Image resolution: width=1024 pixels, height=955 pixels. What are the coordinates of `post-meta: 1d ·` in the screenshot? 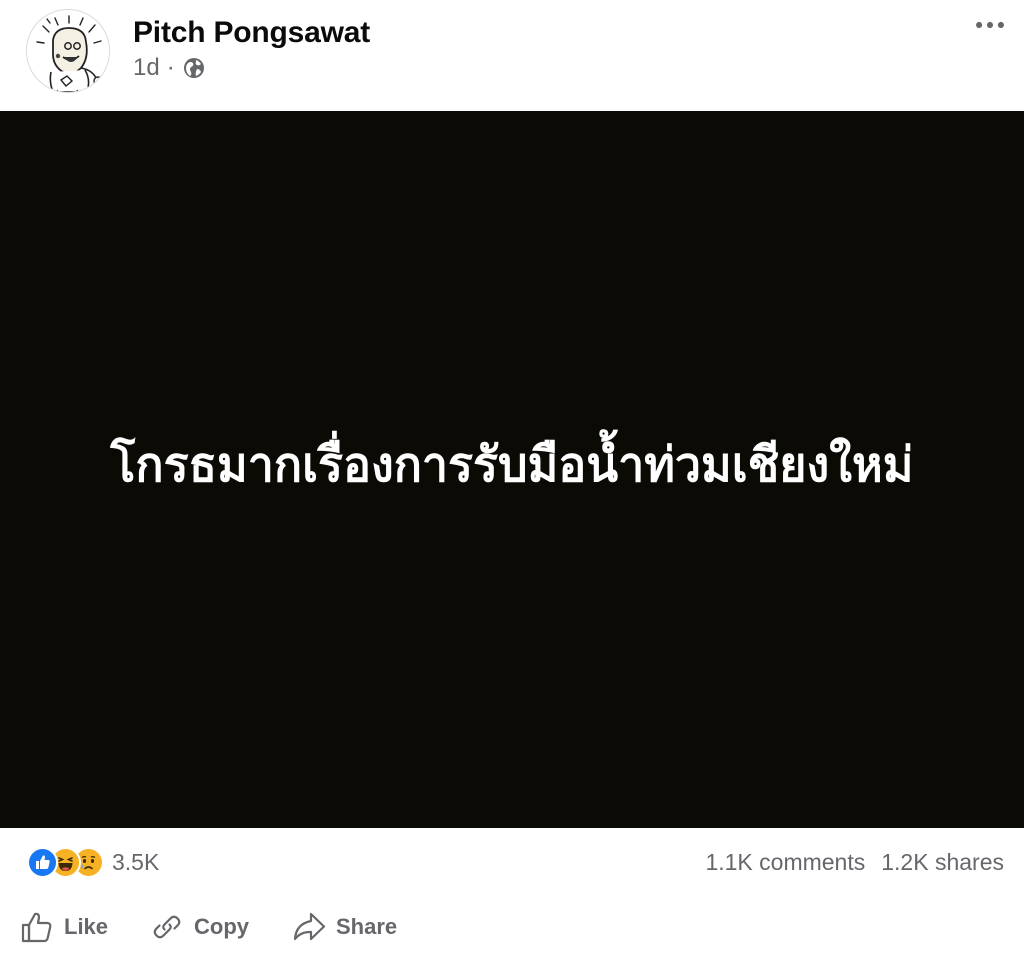 It's located at (169, 68).